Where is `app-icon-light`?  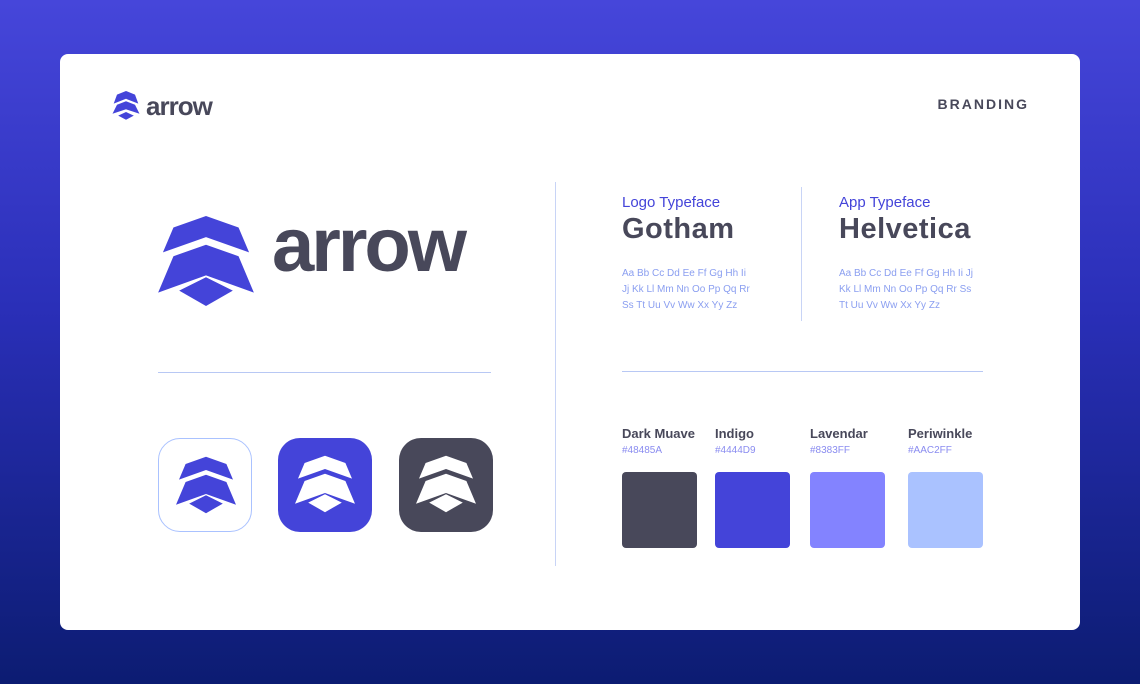
app-icon-light is located at coordinates (205, 485).